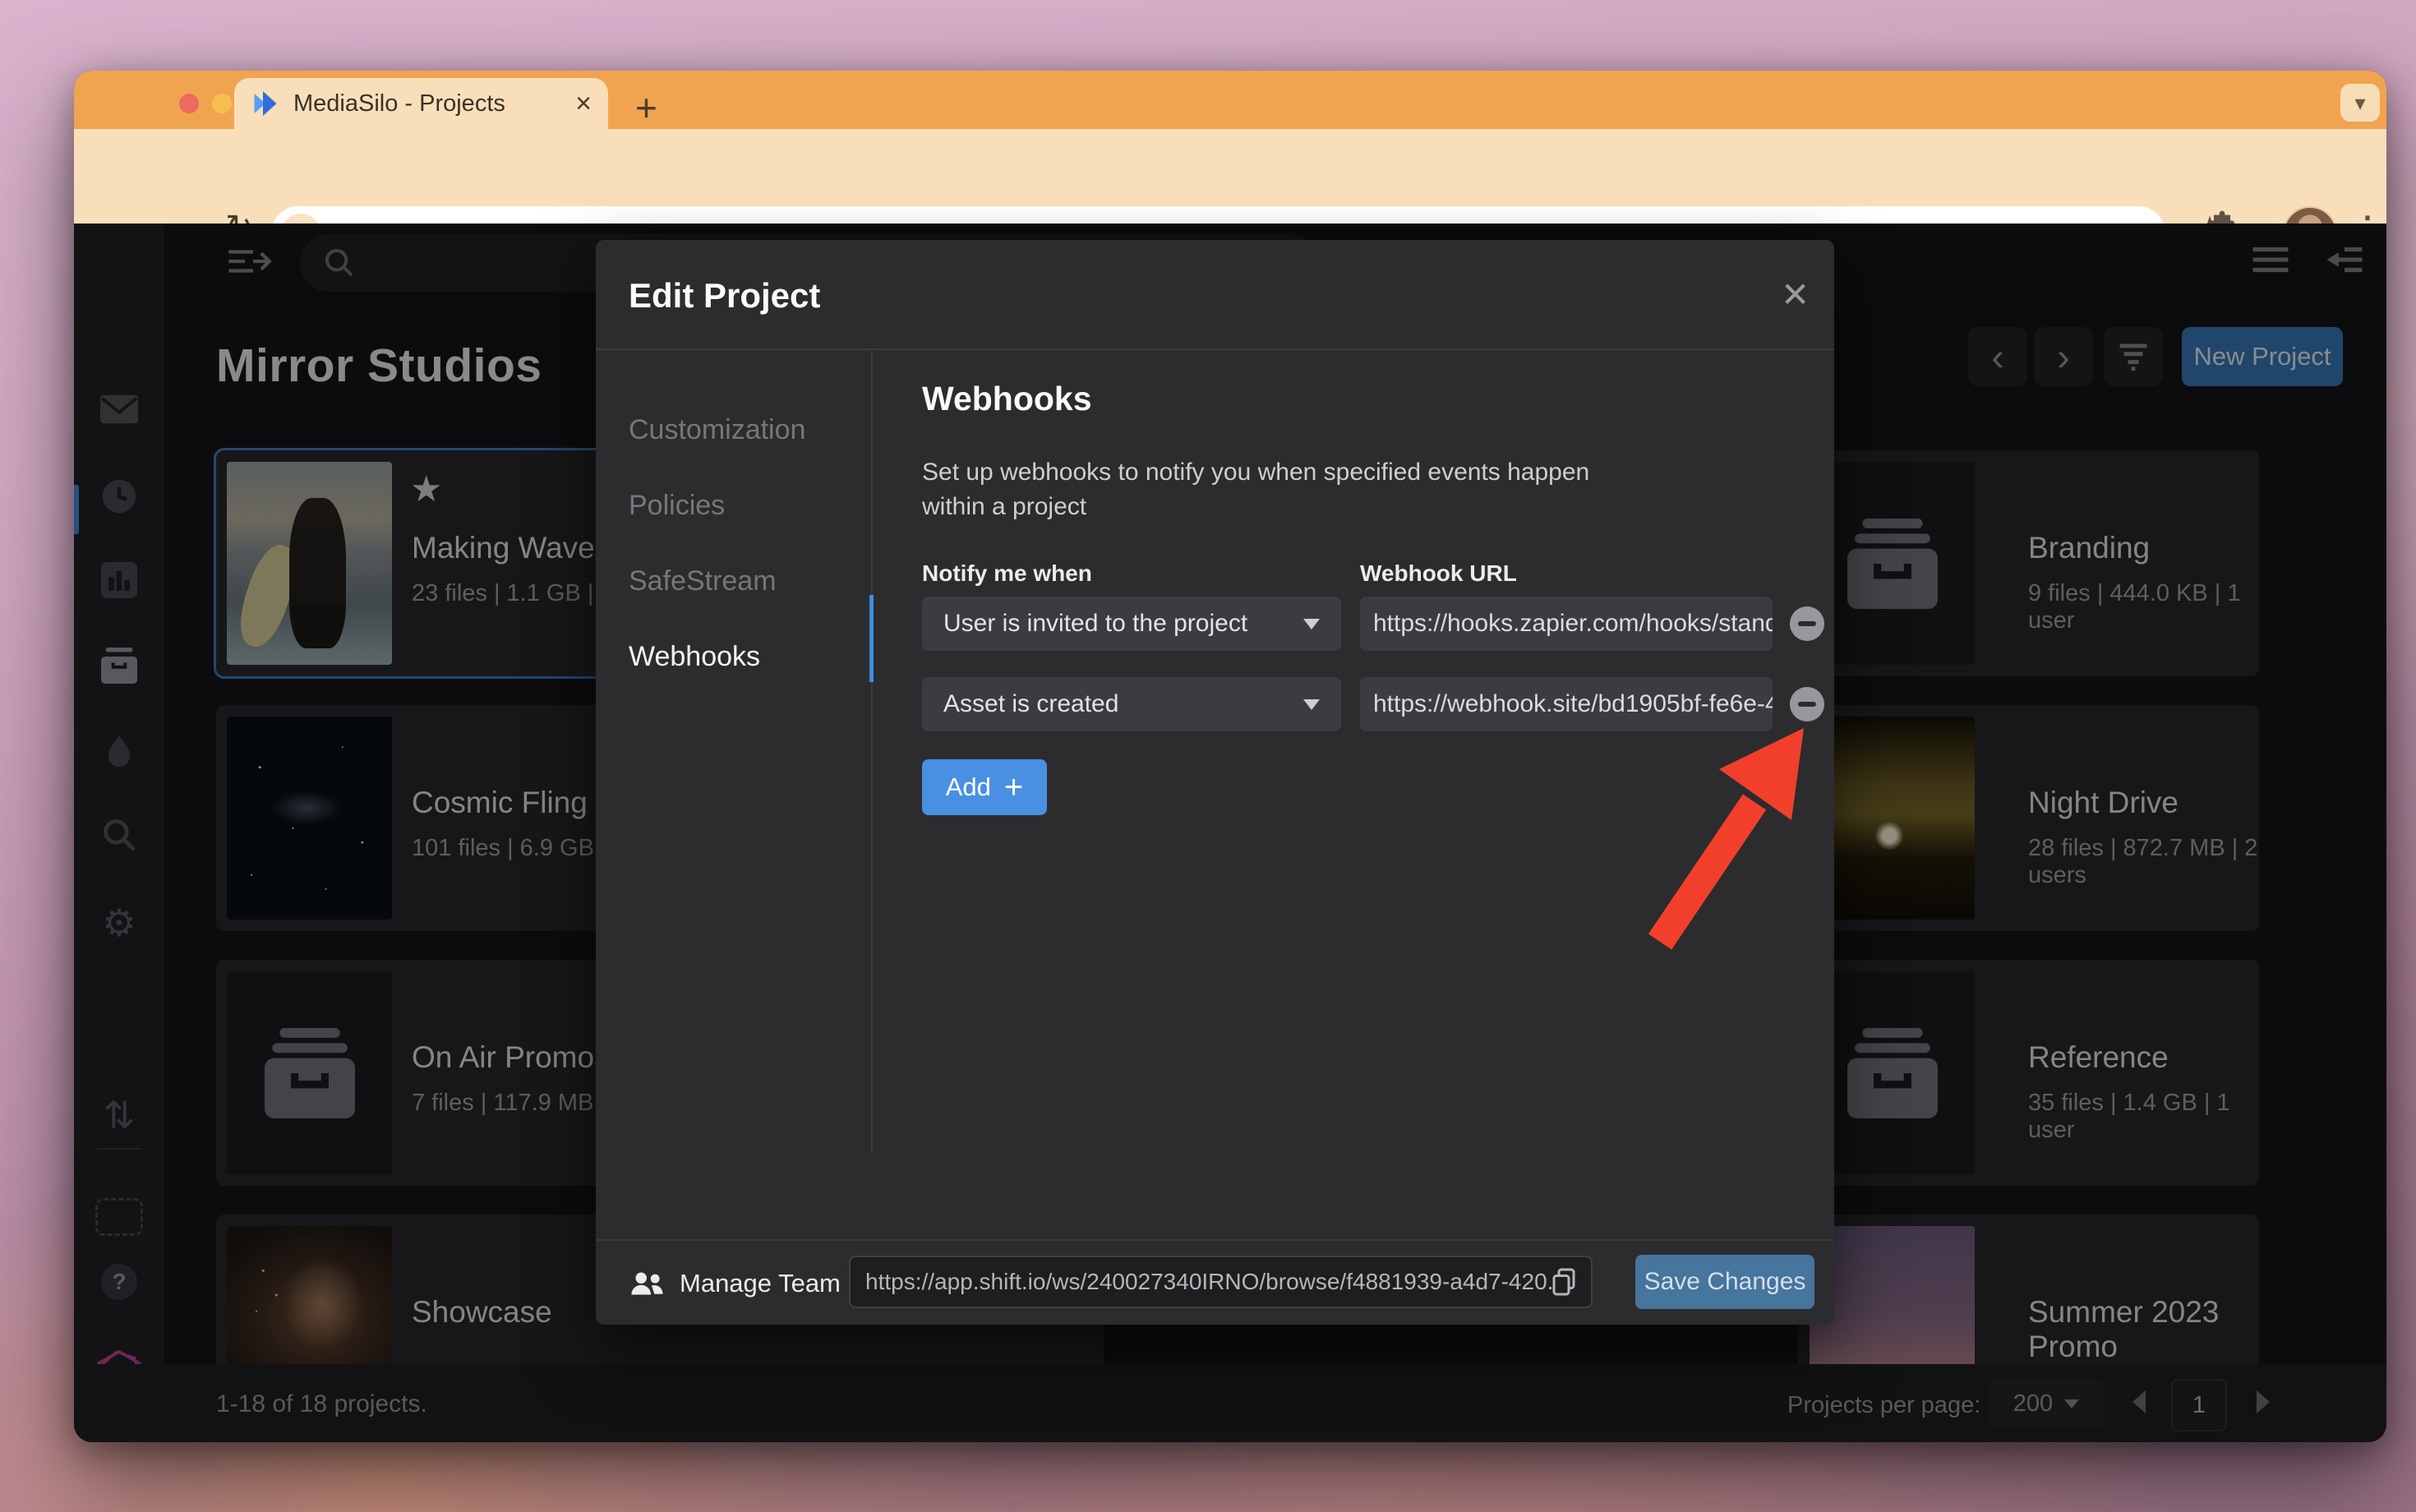 The image size is (2416, 1512). I want to click on mediasilo-favicon, so click(265, 104).